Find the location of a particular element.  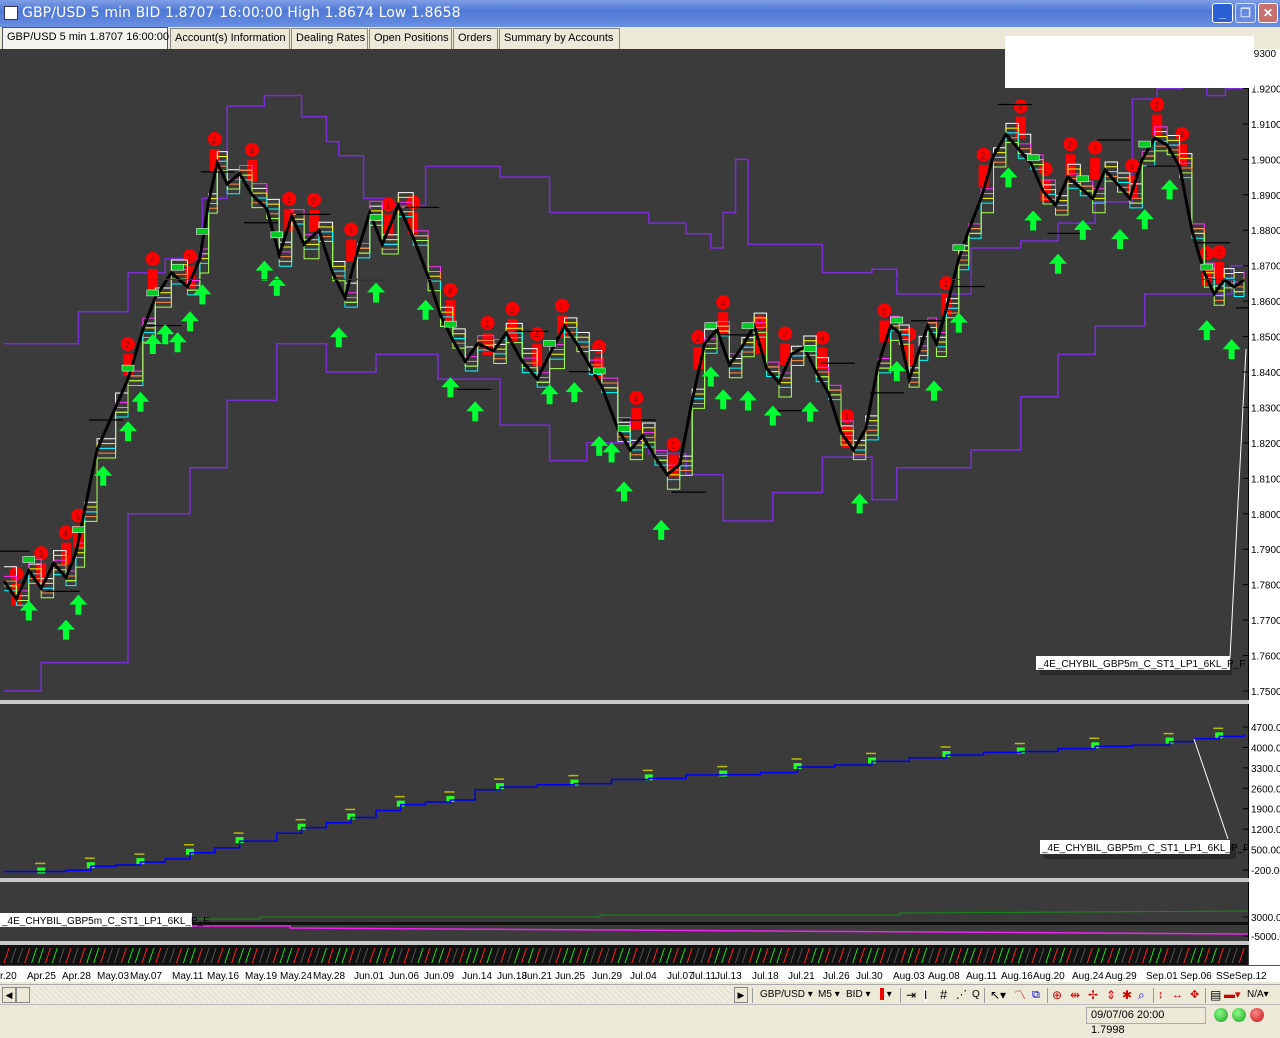

connection-c-icon is located at coordinates (1239, 1015).